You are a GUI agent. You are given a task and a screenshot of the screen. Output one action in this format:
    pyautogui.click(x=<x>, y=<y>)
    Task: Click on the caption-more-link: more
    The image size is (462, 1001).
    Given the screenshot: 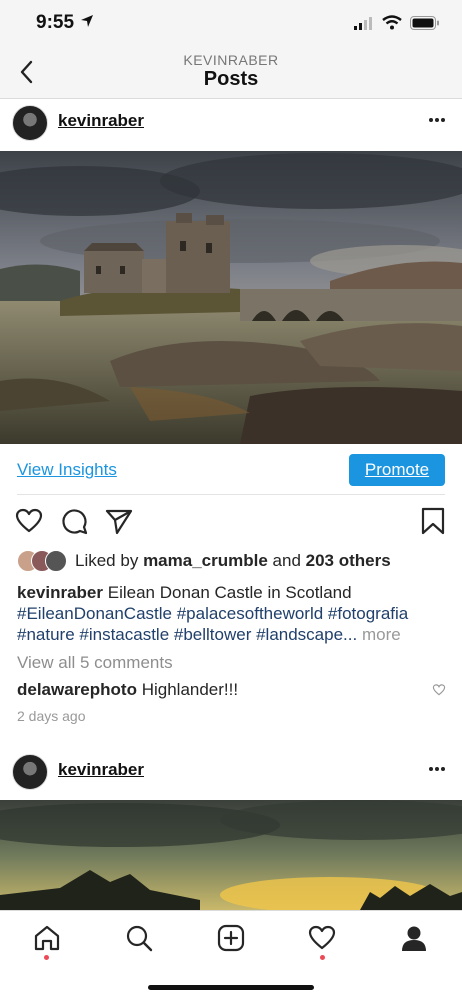 What is the action you would take?
    pyautogui.click(x=381, y=634)
    